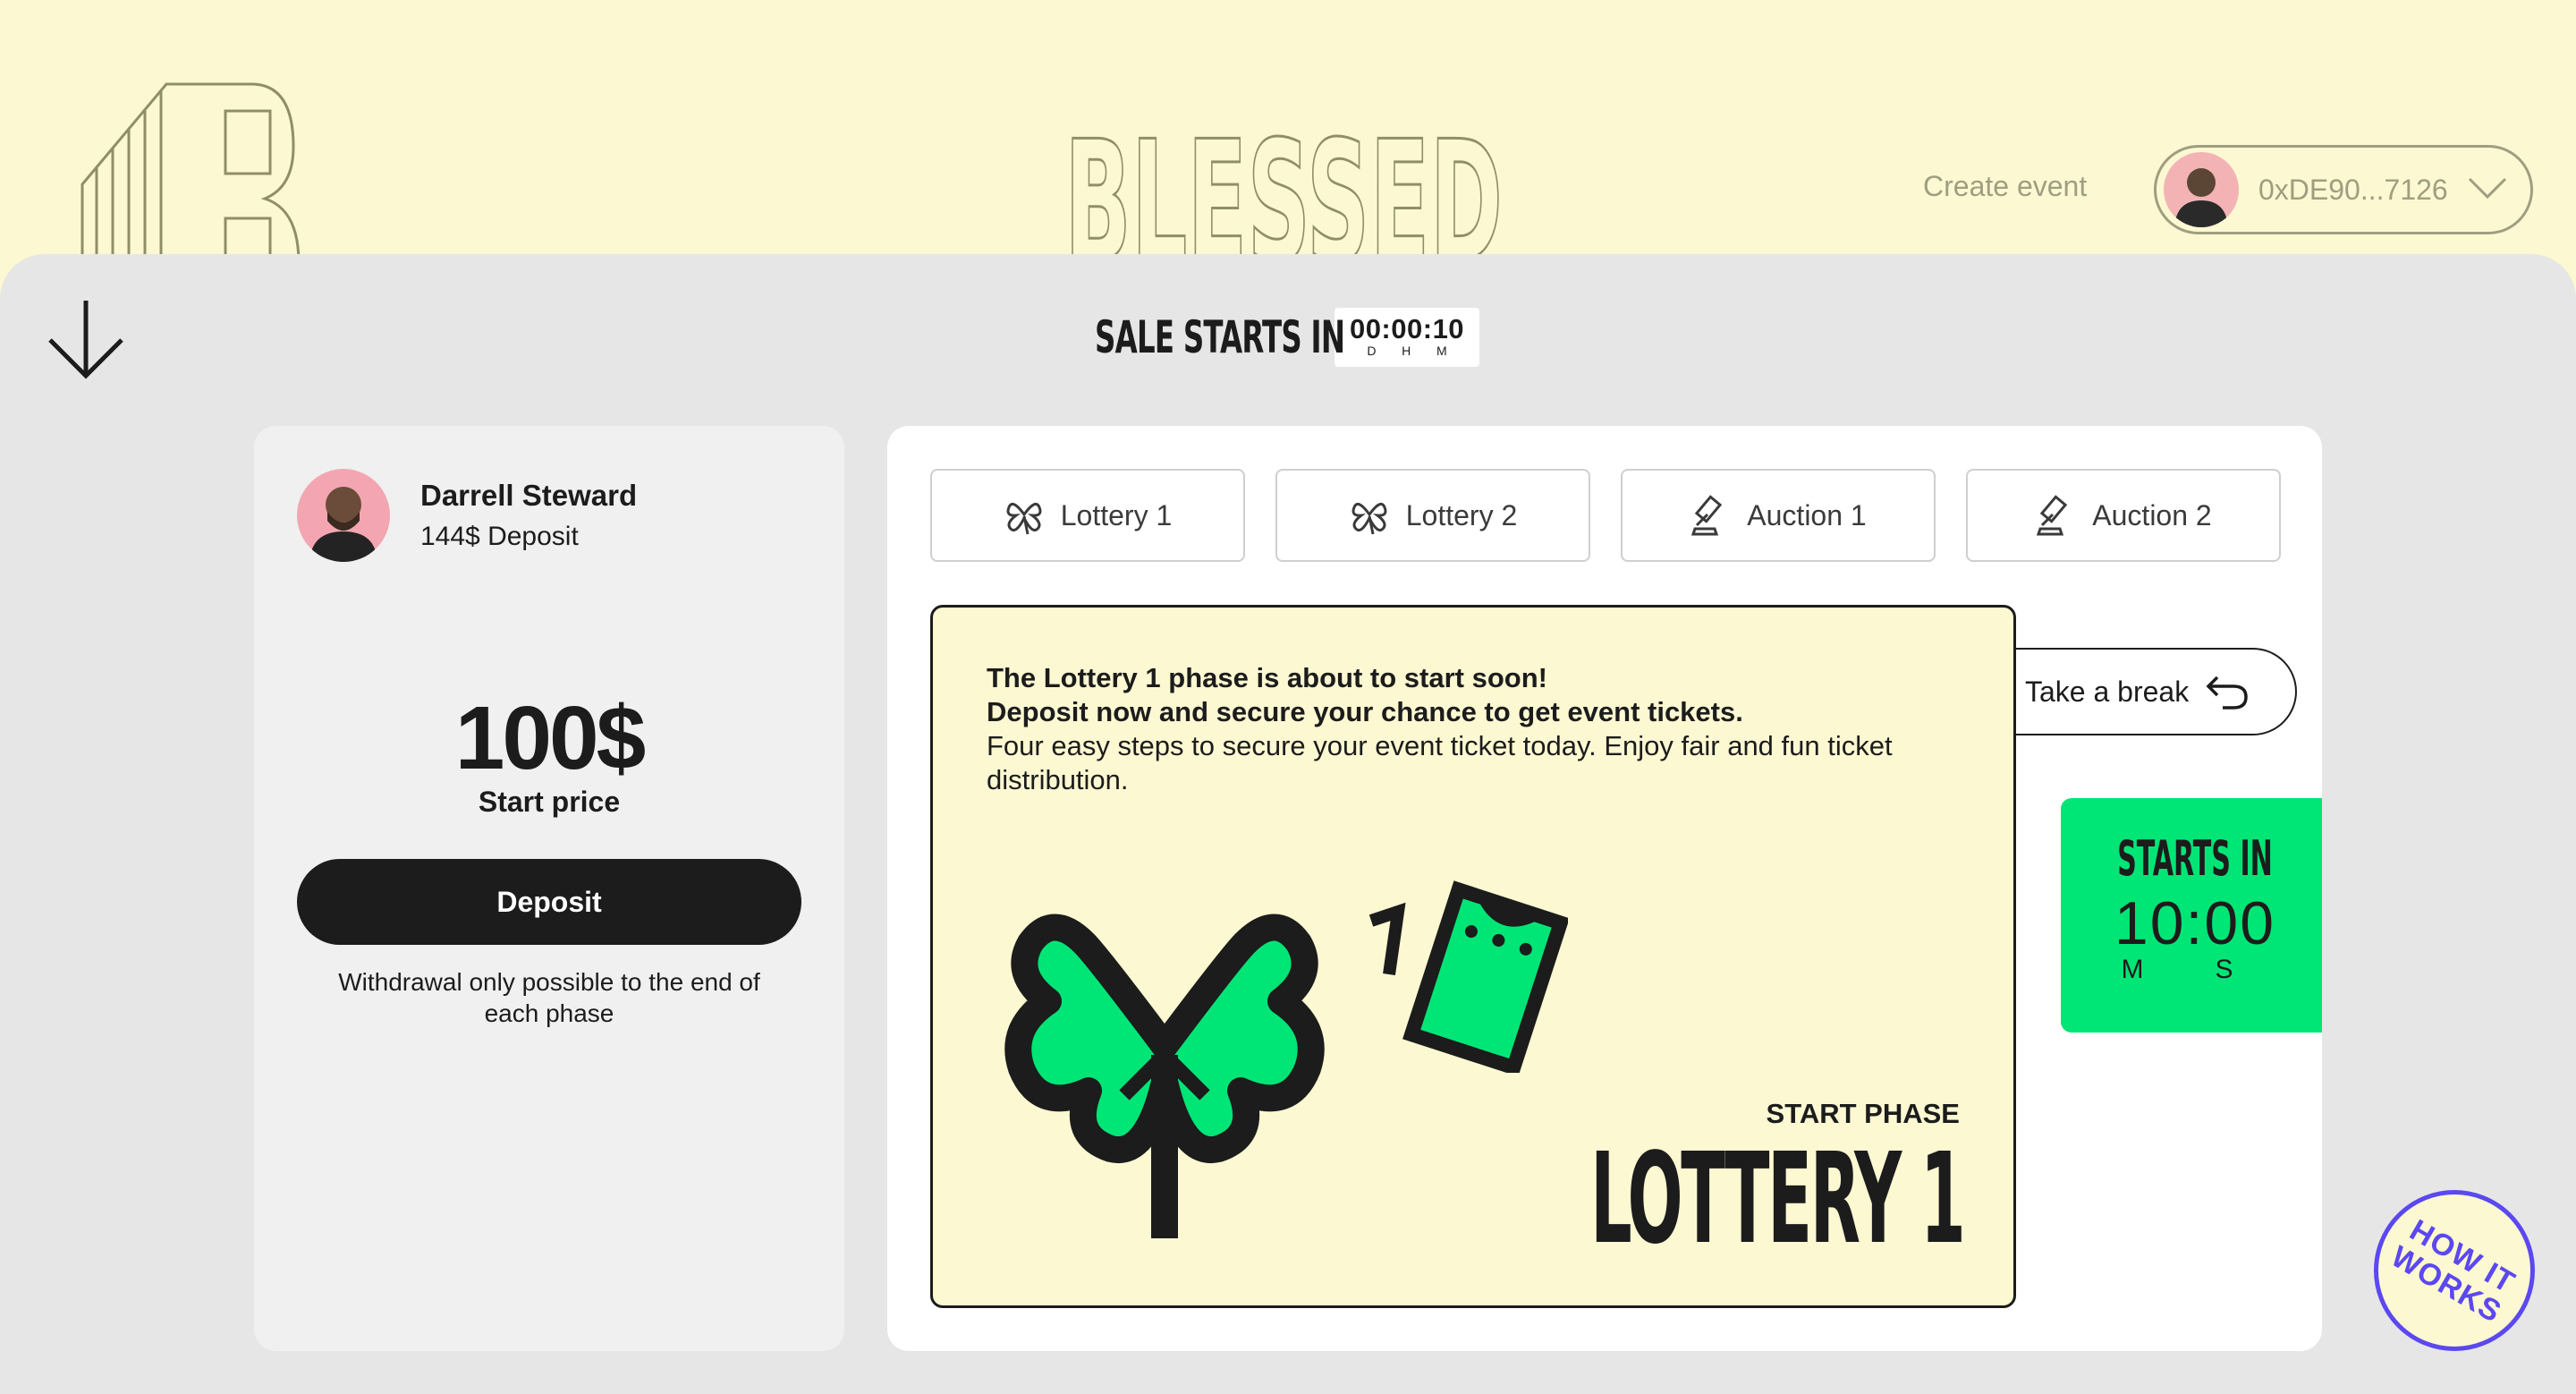 The height and width of the screenshot is (1394, 2576). Describe the element at coordinates (1461, 977) in the screenshot. I see `ticket-illustration-icon` at that location.